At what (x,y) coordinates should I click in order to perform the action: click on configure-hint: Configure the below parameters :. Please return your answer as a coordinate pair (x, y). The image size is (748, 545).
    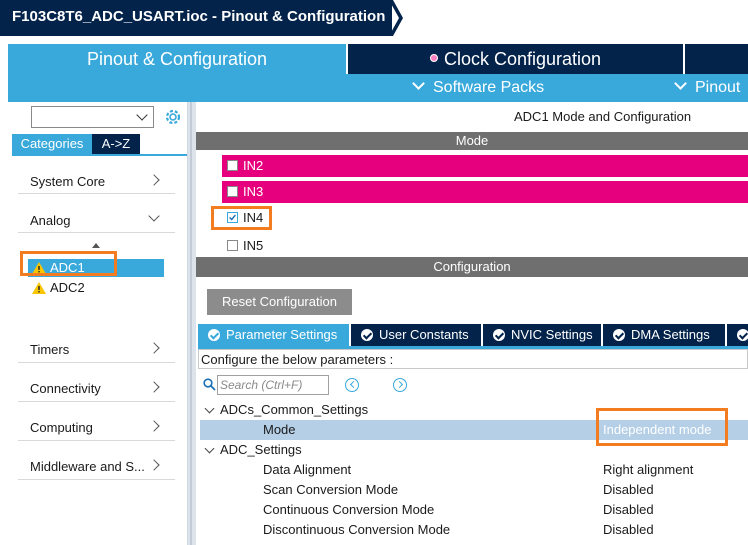
    Looking at the image, I should click on (473, 359).